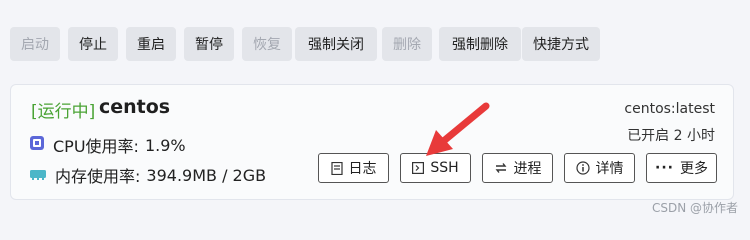  I want to click on status-badge: [运行中], so click(63, 112).